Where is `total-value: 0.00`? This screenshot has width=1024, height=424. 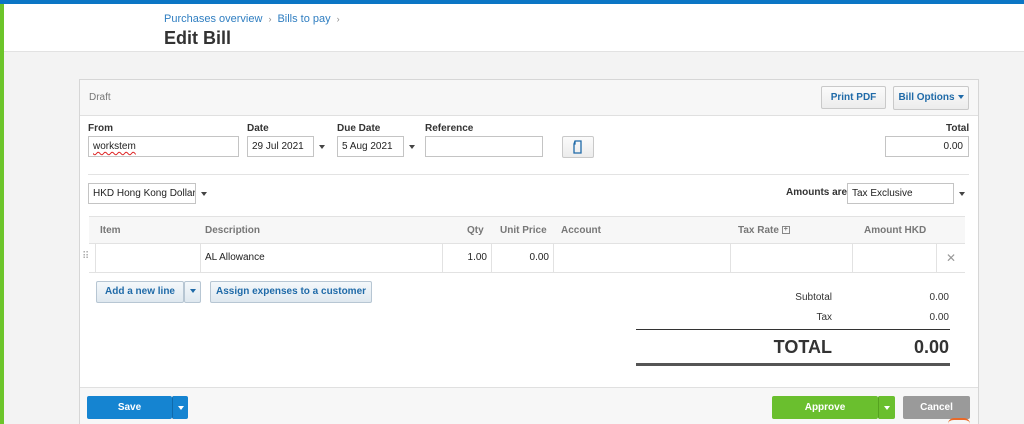 total-value: 0.00 is located at coordinates (953, 146).